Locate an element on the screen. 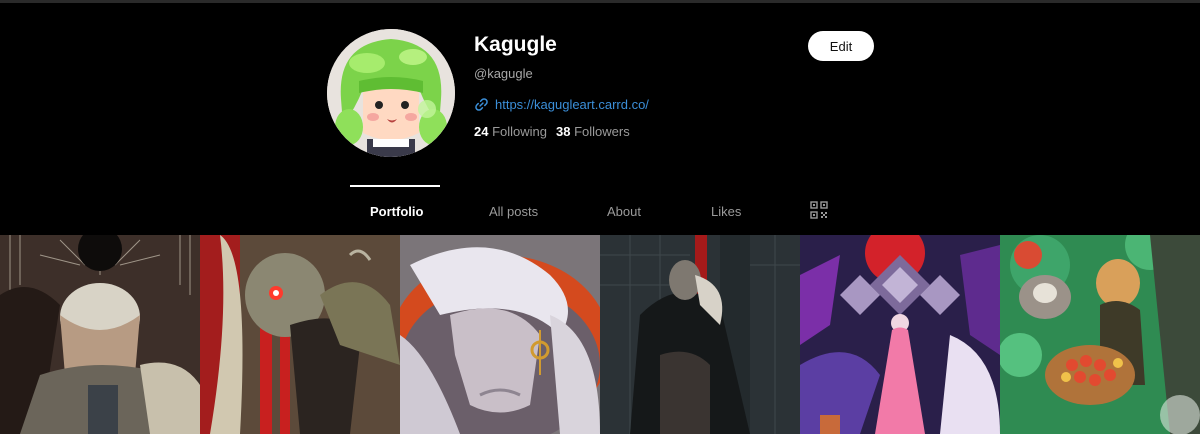  tab-about: About is located at coordinates (624, 211).